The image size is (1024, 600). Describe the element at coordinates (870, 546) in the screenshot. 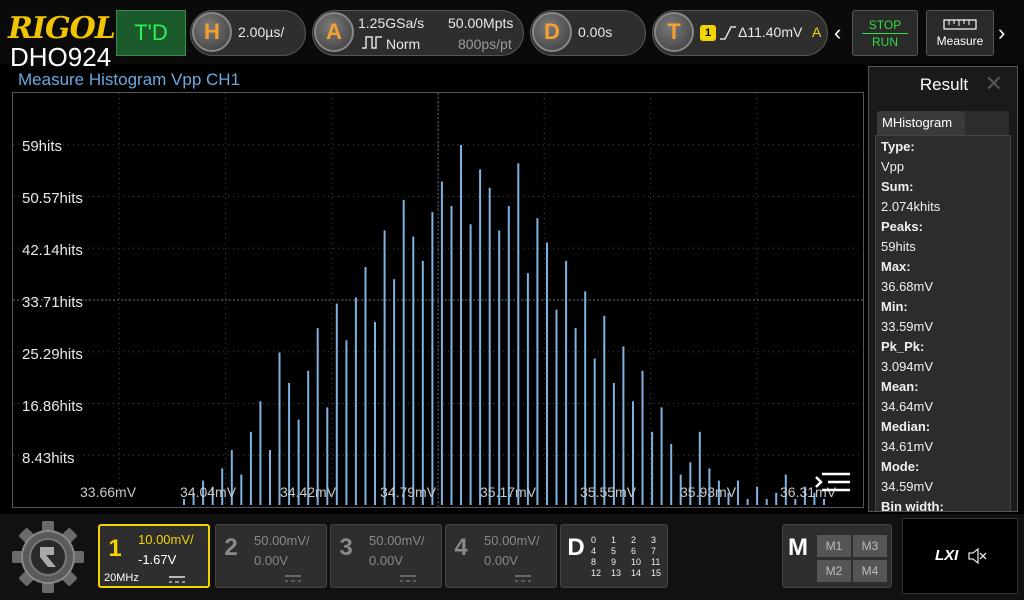

I see `math-m3: M3` at that location.